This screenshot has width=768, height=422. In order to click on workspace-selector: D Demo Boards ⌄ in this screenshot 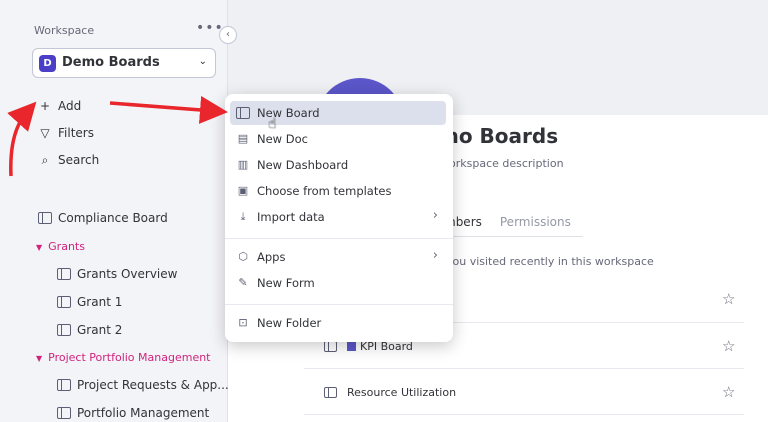, I will do `click(124, 63)`.